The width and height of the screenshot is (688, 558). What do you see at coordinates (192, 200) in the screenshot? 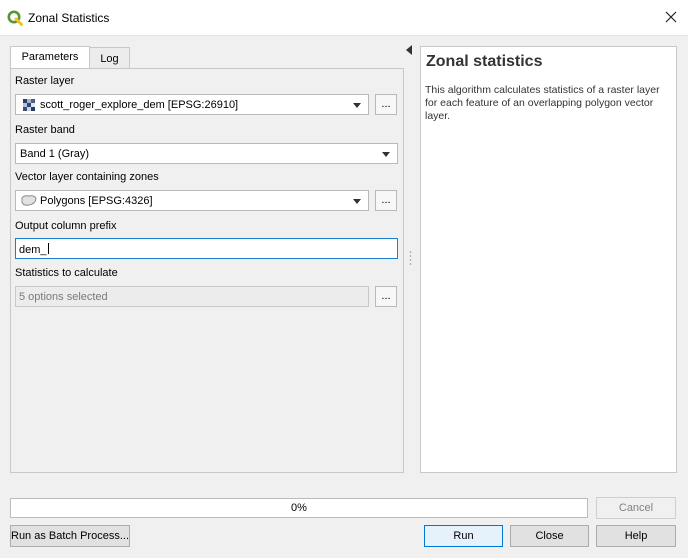
I see `vector-layer-combo: Polygons [EPSG:4326]` at bounding box center [192, 200].